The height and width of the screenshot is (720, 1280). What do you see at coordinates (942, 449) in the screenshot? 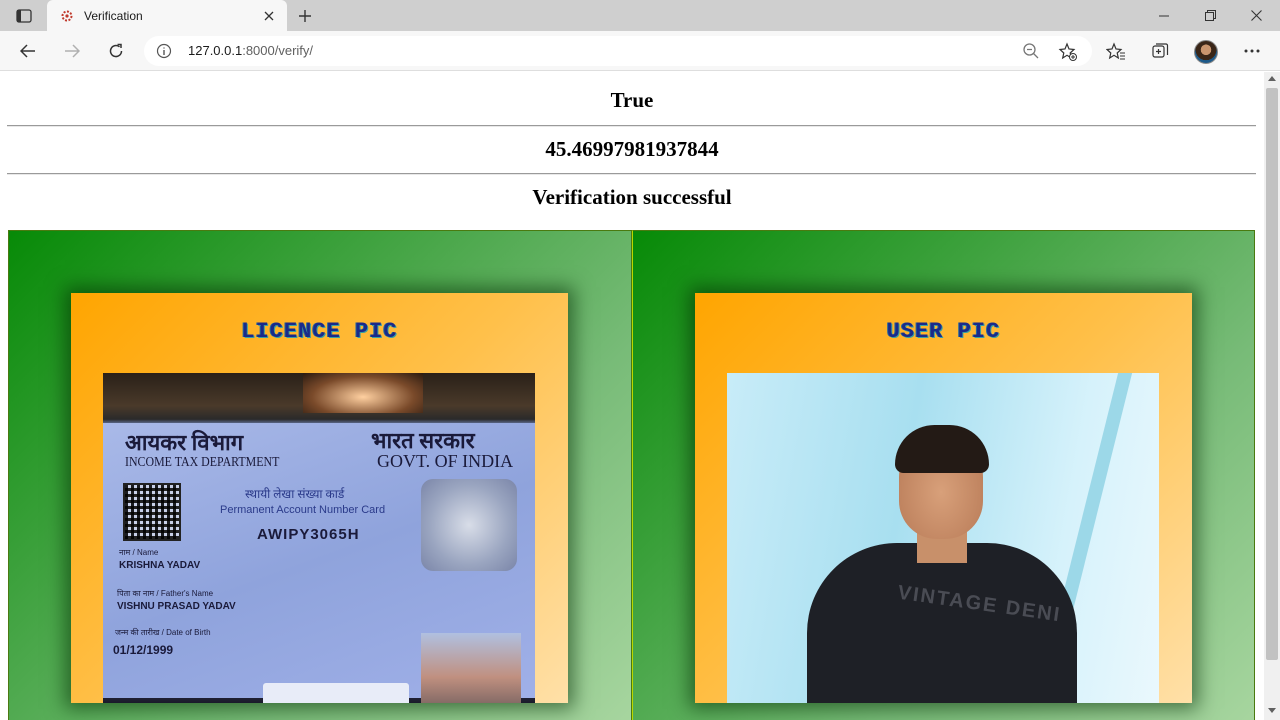
I see `person-hair` at bounding box center [942, 449].